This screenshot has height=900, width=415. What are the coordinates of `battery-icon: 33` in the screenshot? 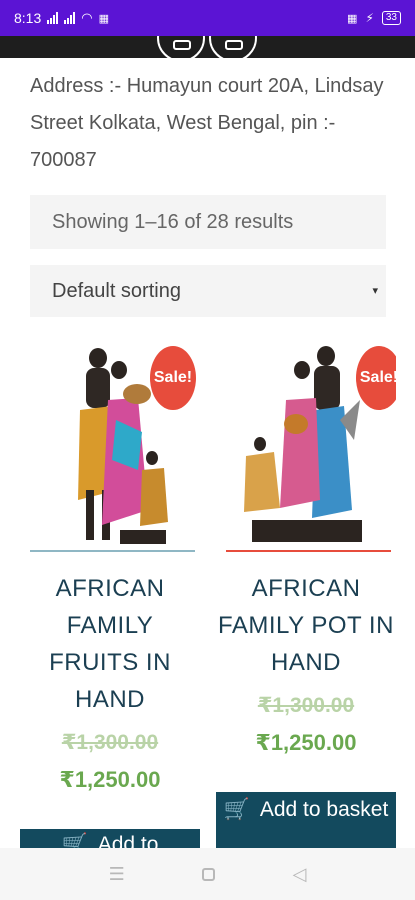 It's located at (391, 18).